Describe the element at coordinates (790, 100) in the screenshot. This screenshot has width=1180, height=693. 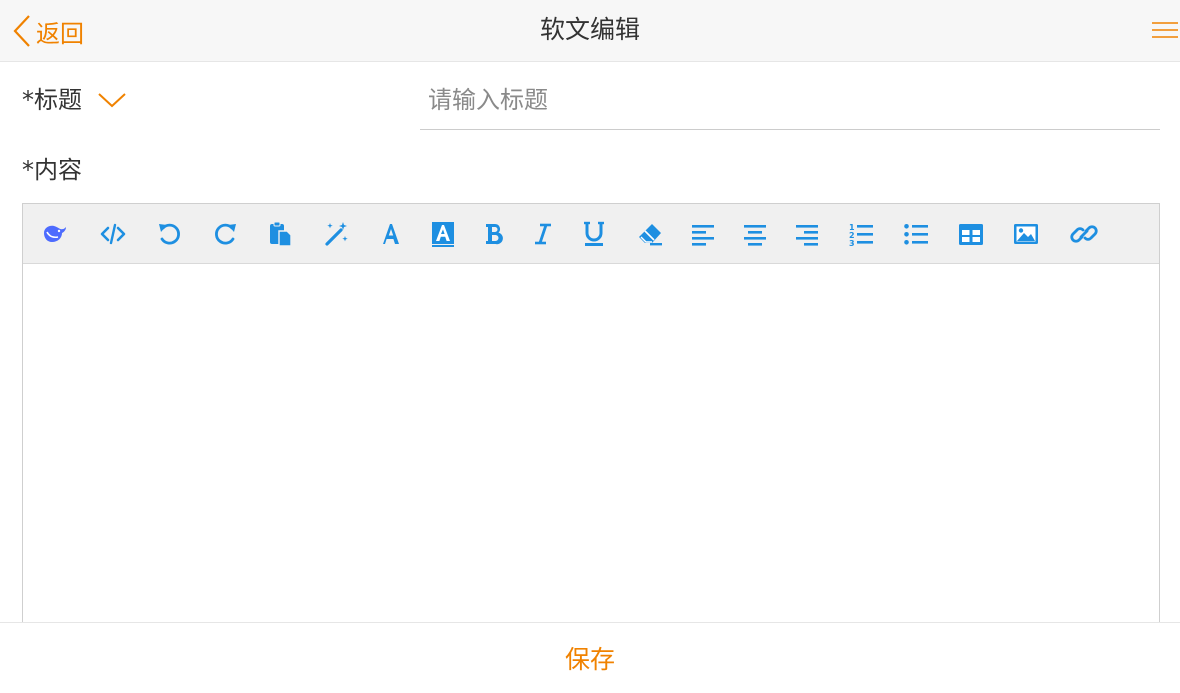
I see `title-input` at that location.